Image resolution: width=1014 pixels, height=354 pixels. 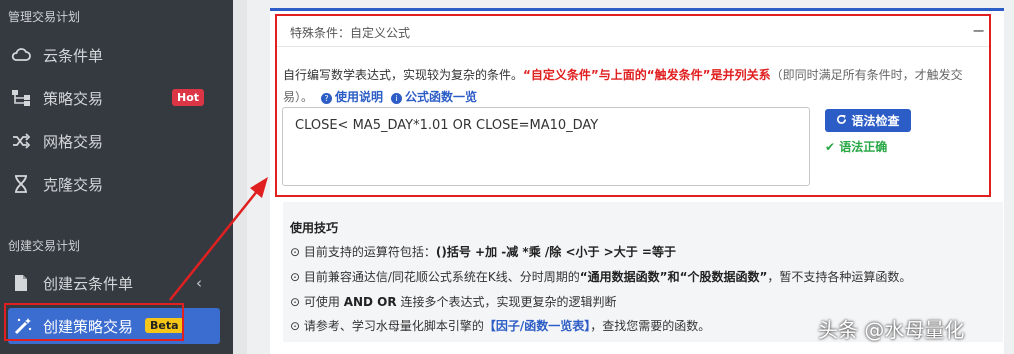 I want to click on collapse-button: −, so click(x=978, y=30).